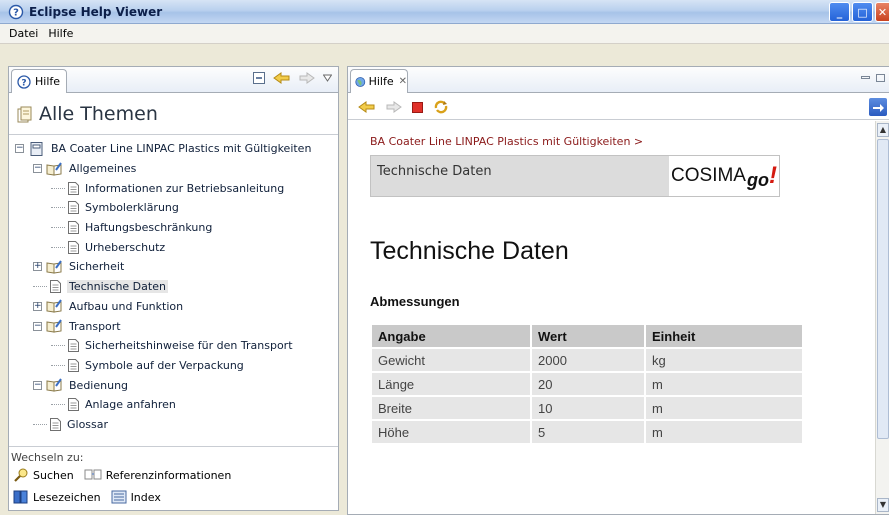 The image size is (889, 515). Describe the element at coordinates (259, 78) in the screenshot. I see `collapse-all-icon` at that location.